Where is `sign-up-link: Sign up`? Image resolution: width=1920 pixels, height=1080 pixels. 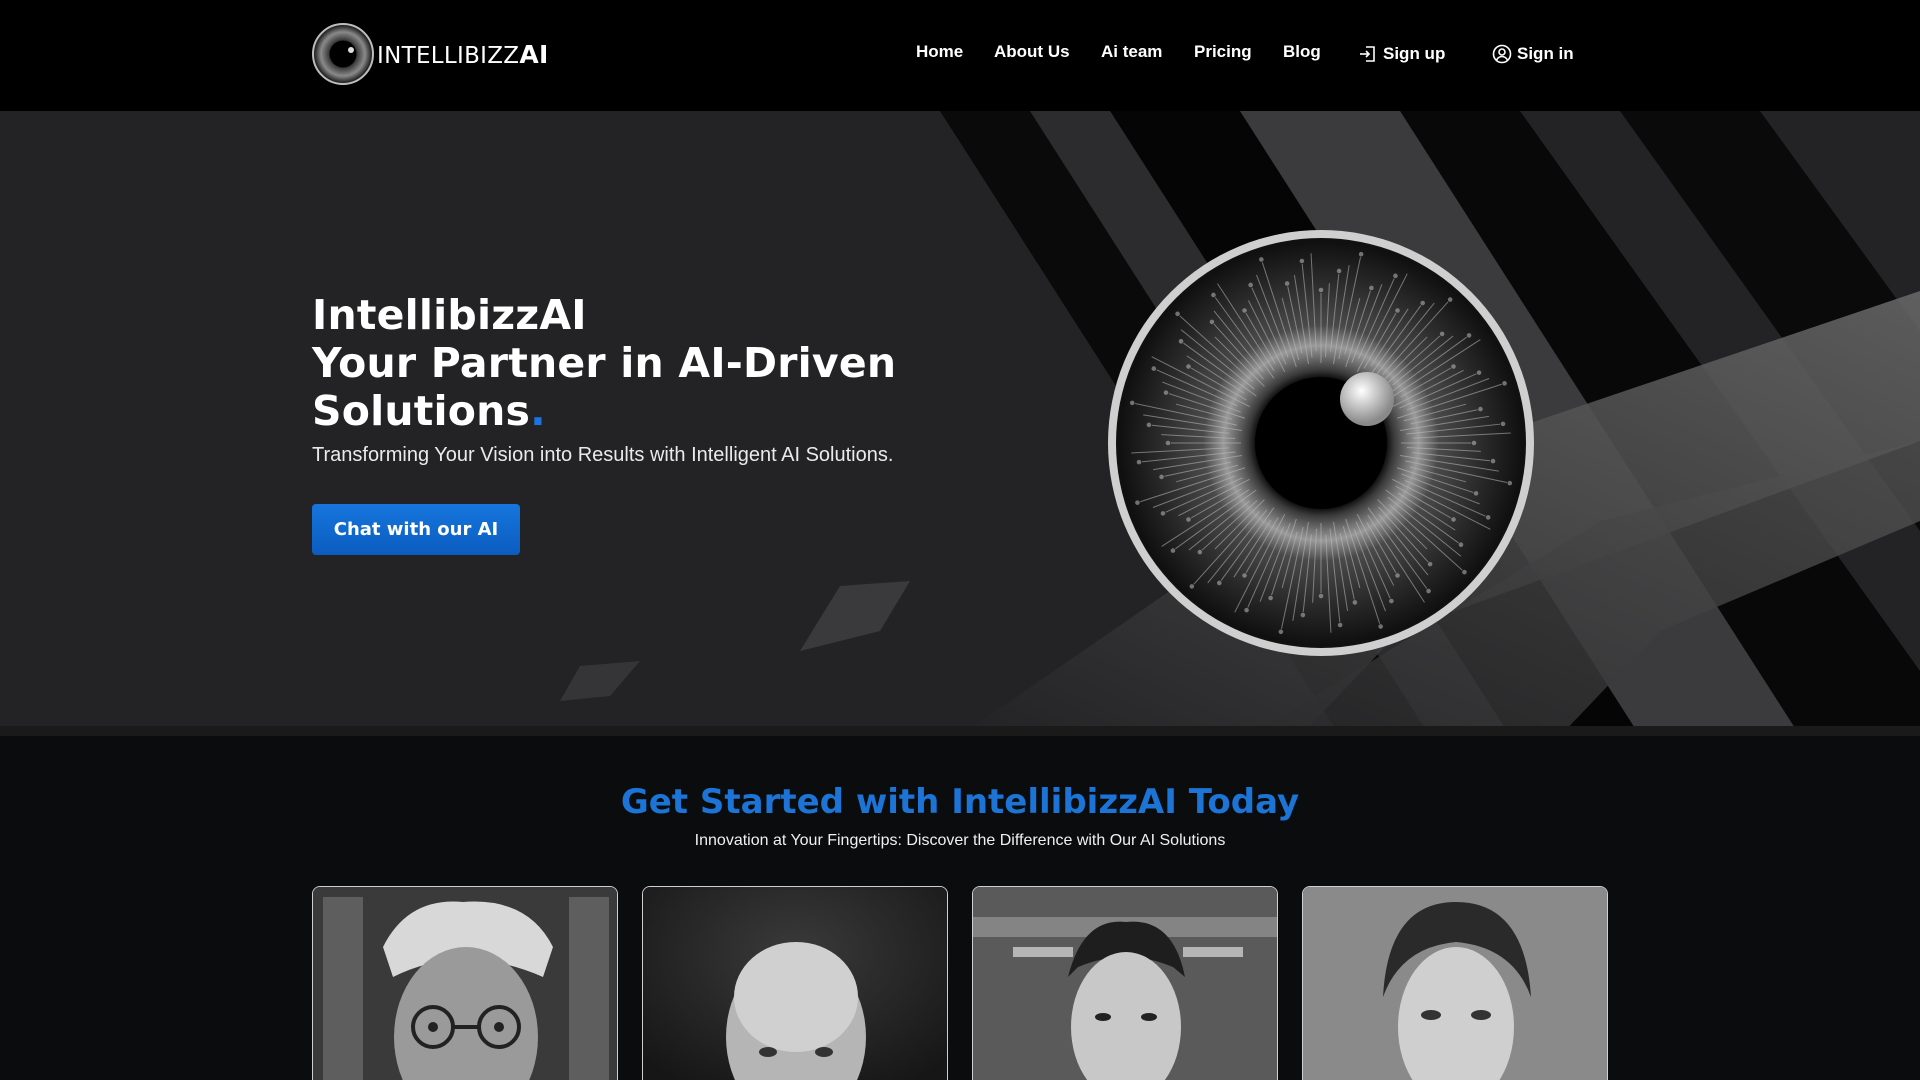
sign-up-link: Sign up is located at coordinates (1401, 54).